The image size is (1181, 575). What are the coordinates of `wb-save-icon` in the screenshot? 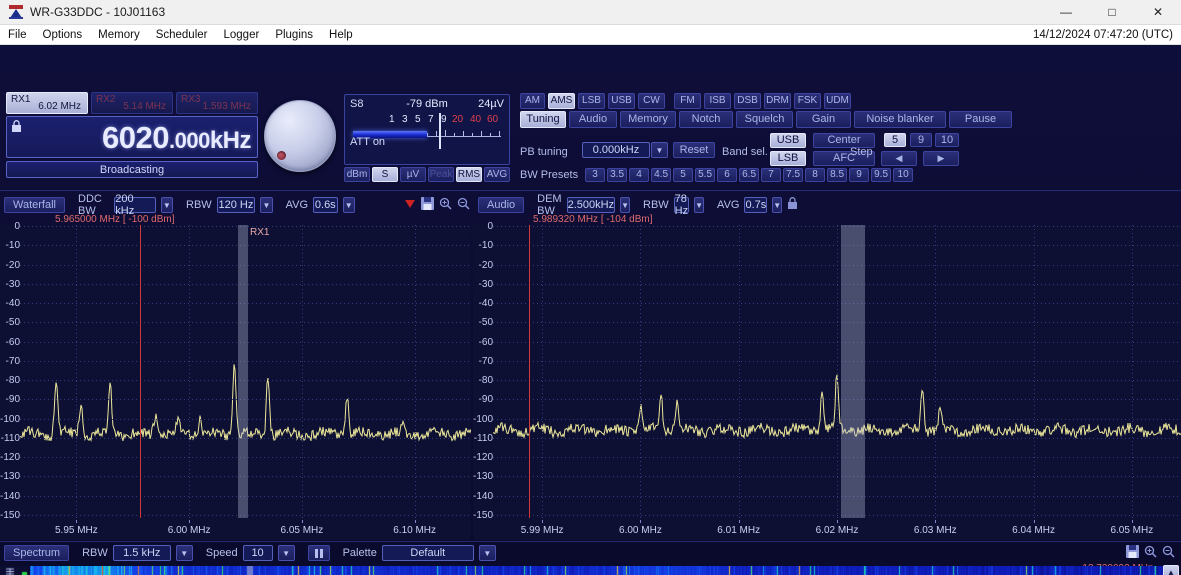 It's located at (1132, 553).